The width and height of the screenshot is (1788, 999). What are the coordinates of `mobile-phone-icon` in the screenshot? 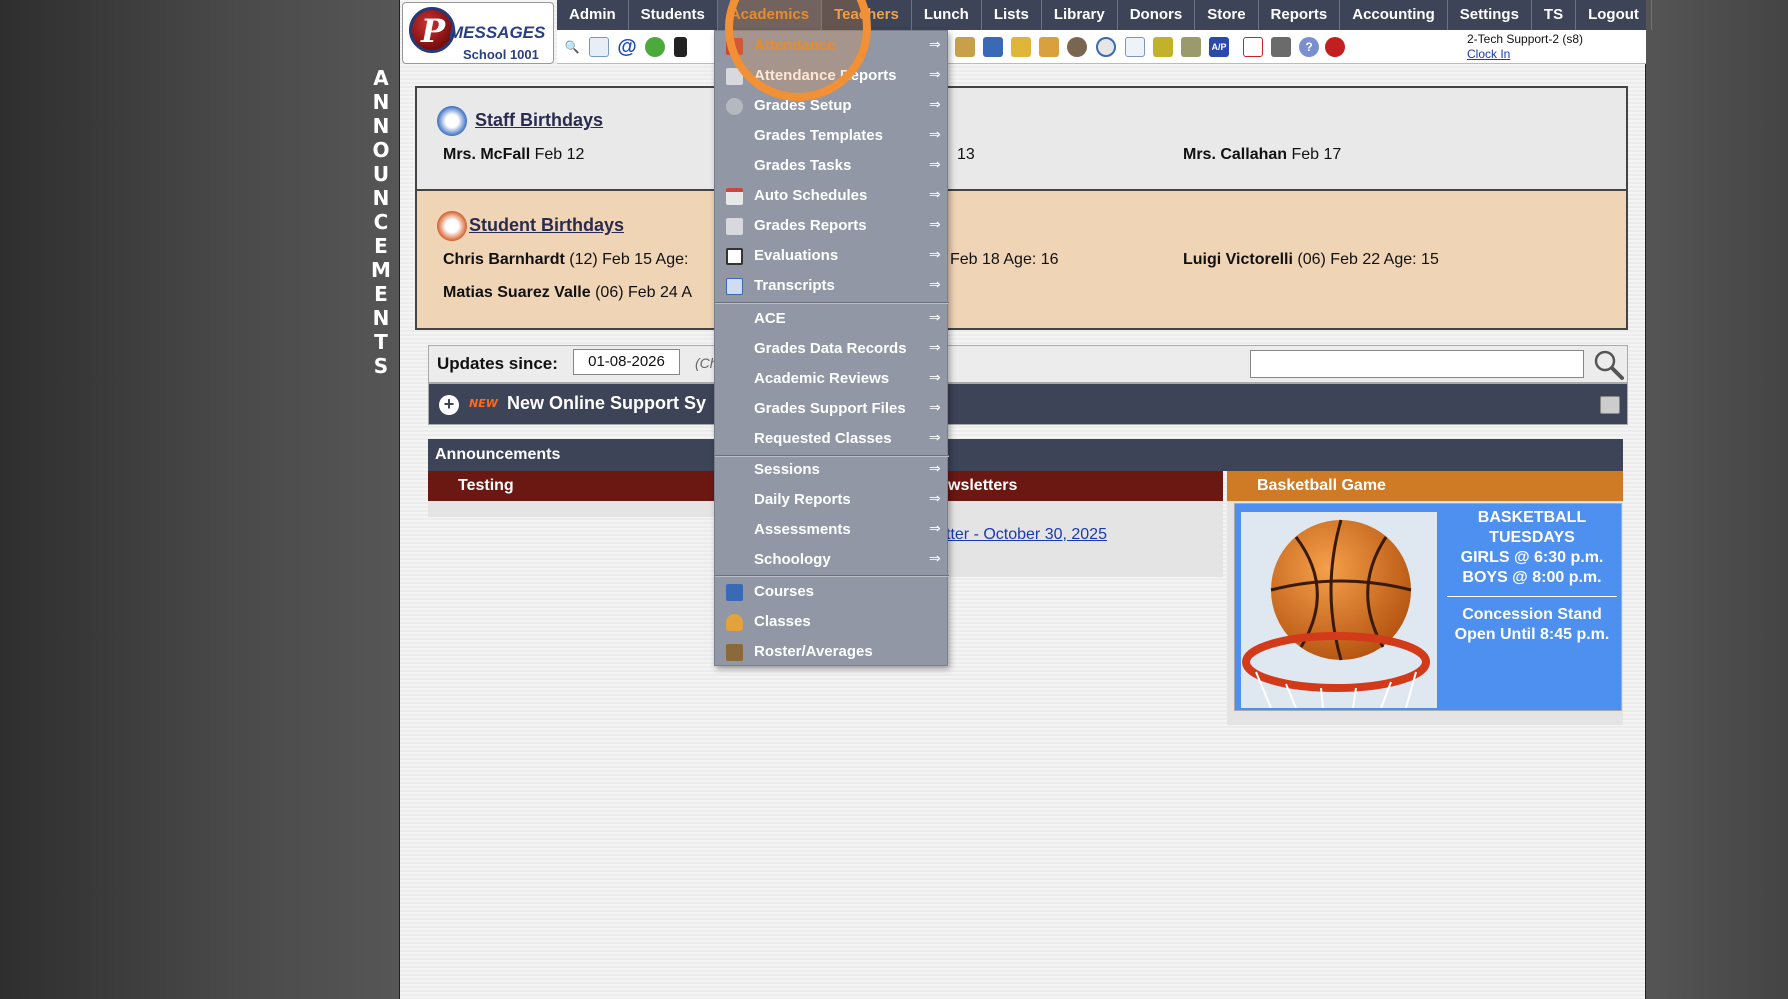 It's located at (680, 47).